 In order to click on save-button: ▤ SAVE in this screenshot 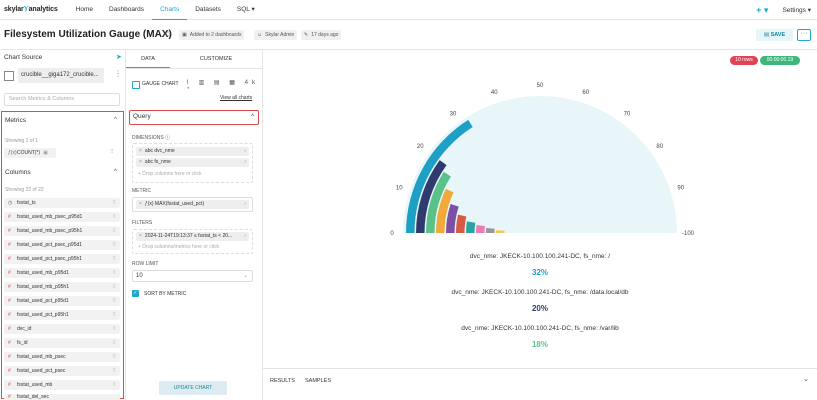, I will do `click(774, 35)`.